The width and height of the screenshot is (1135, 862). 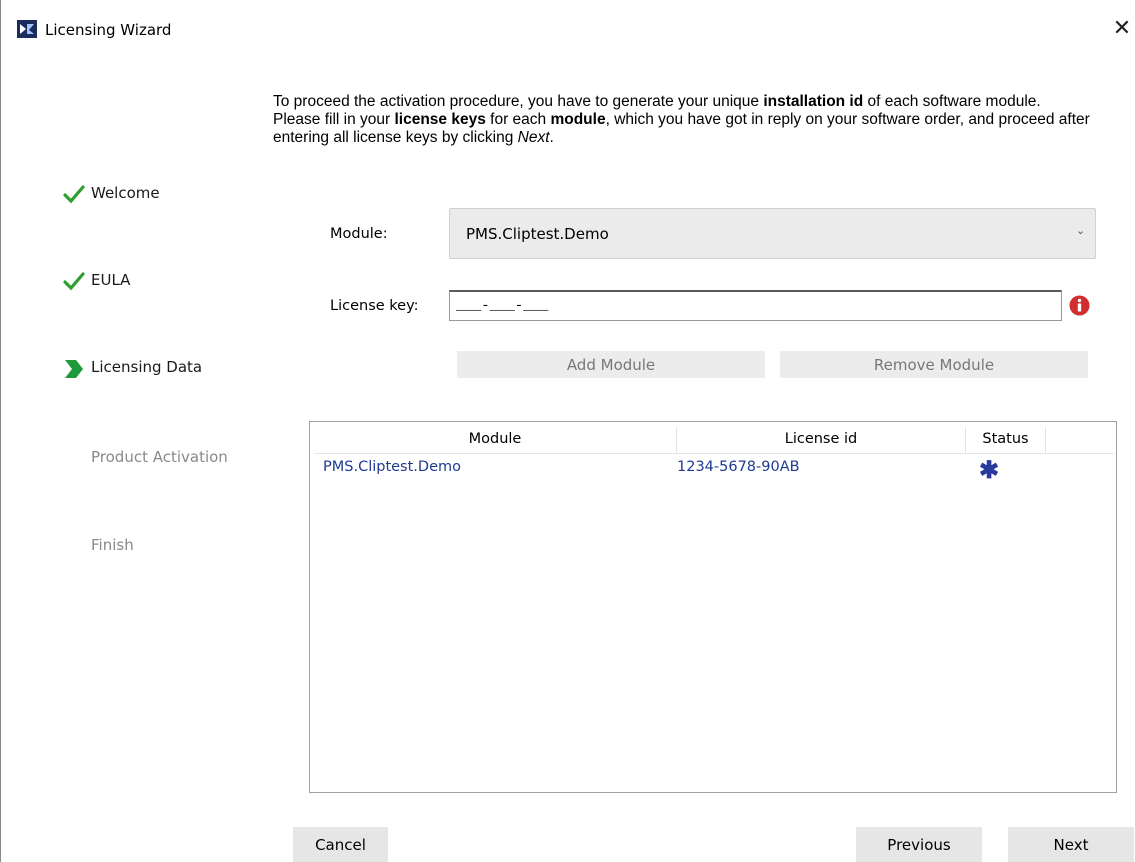 I want to click on close-button: ✕, so click(x=1122, y=29).